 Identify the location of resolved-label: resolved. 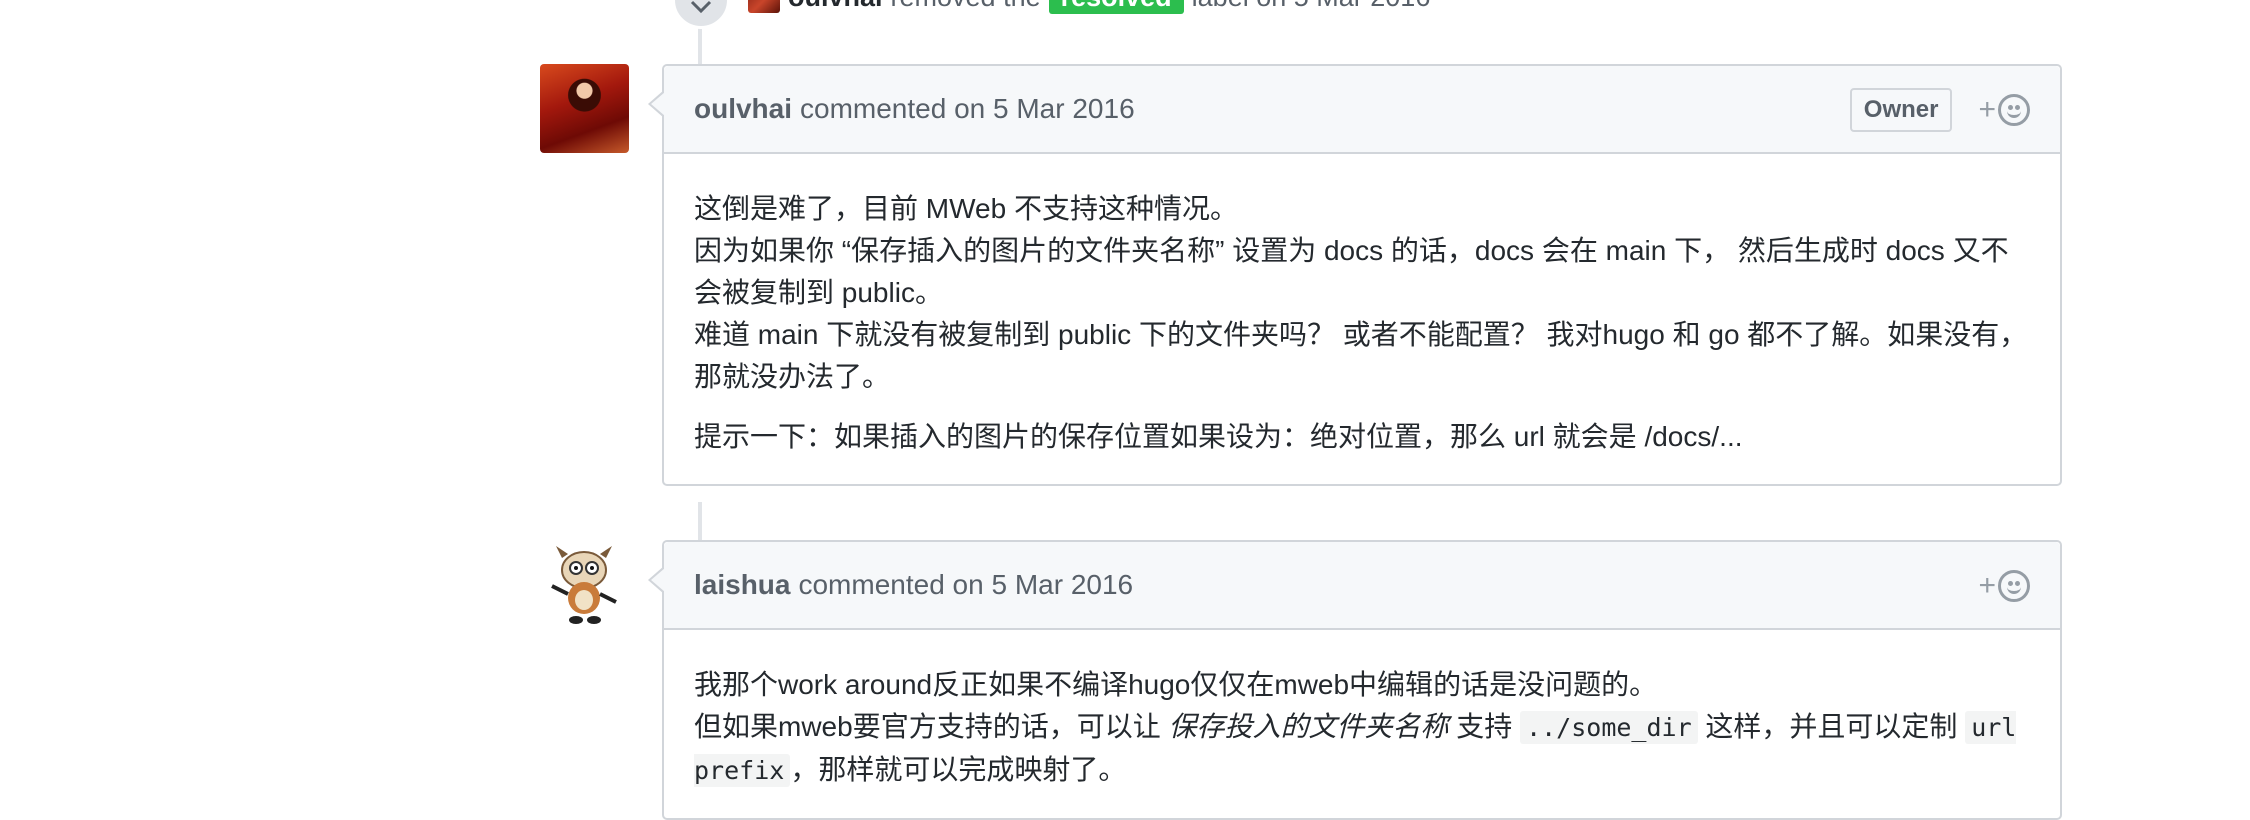
(1116, 7).